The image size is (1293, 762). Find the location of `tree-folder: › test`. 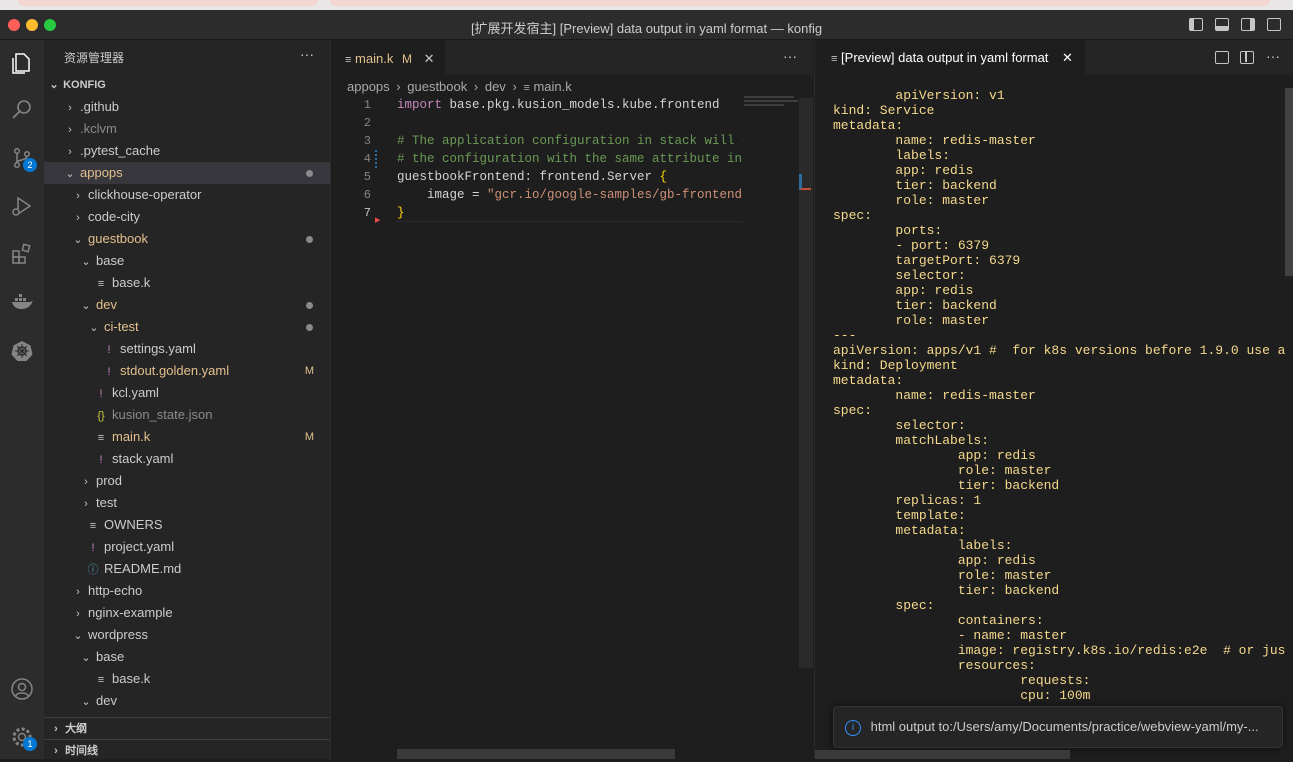

tree-folder: › test is located at coordinates (187, 503).